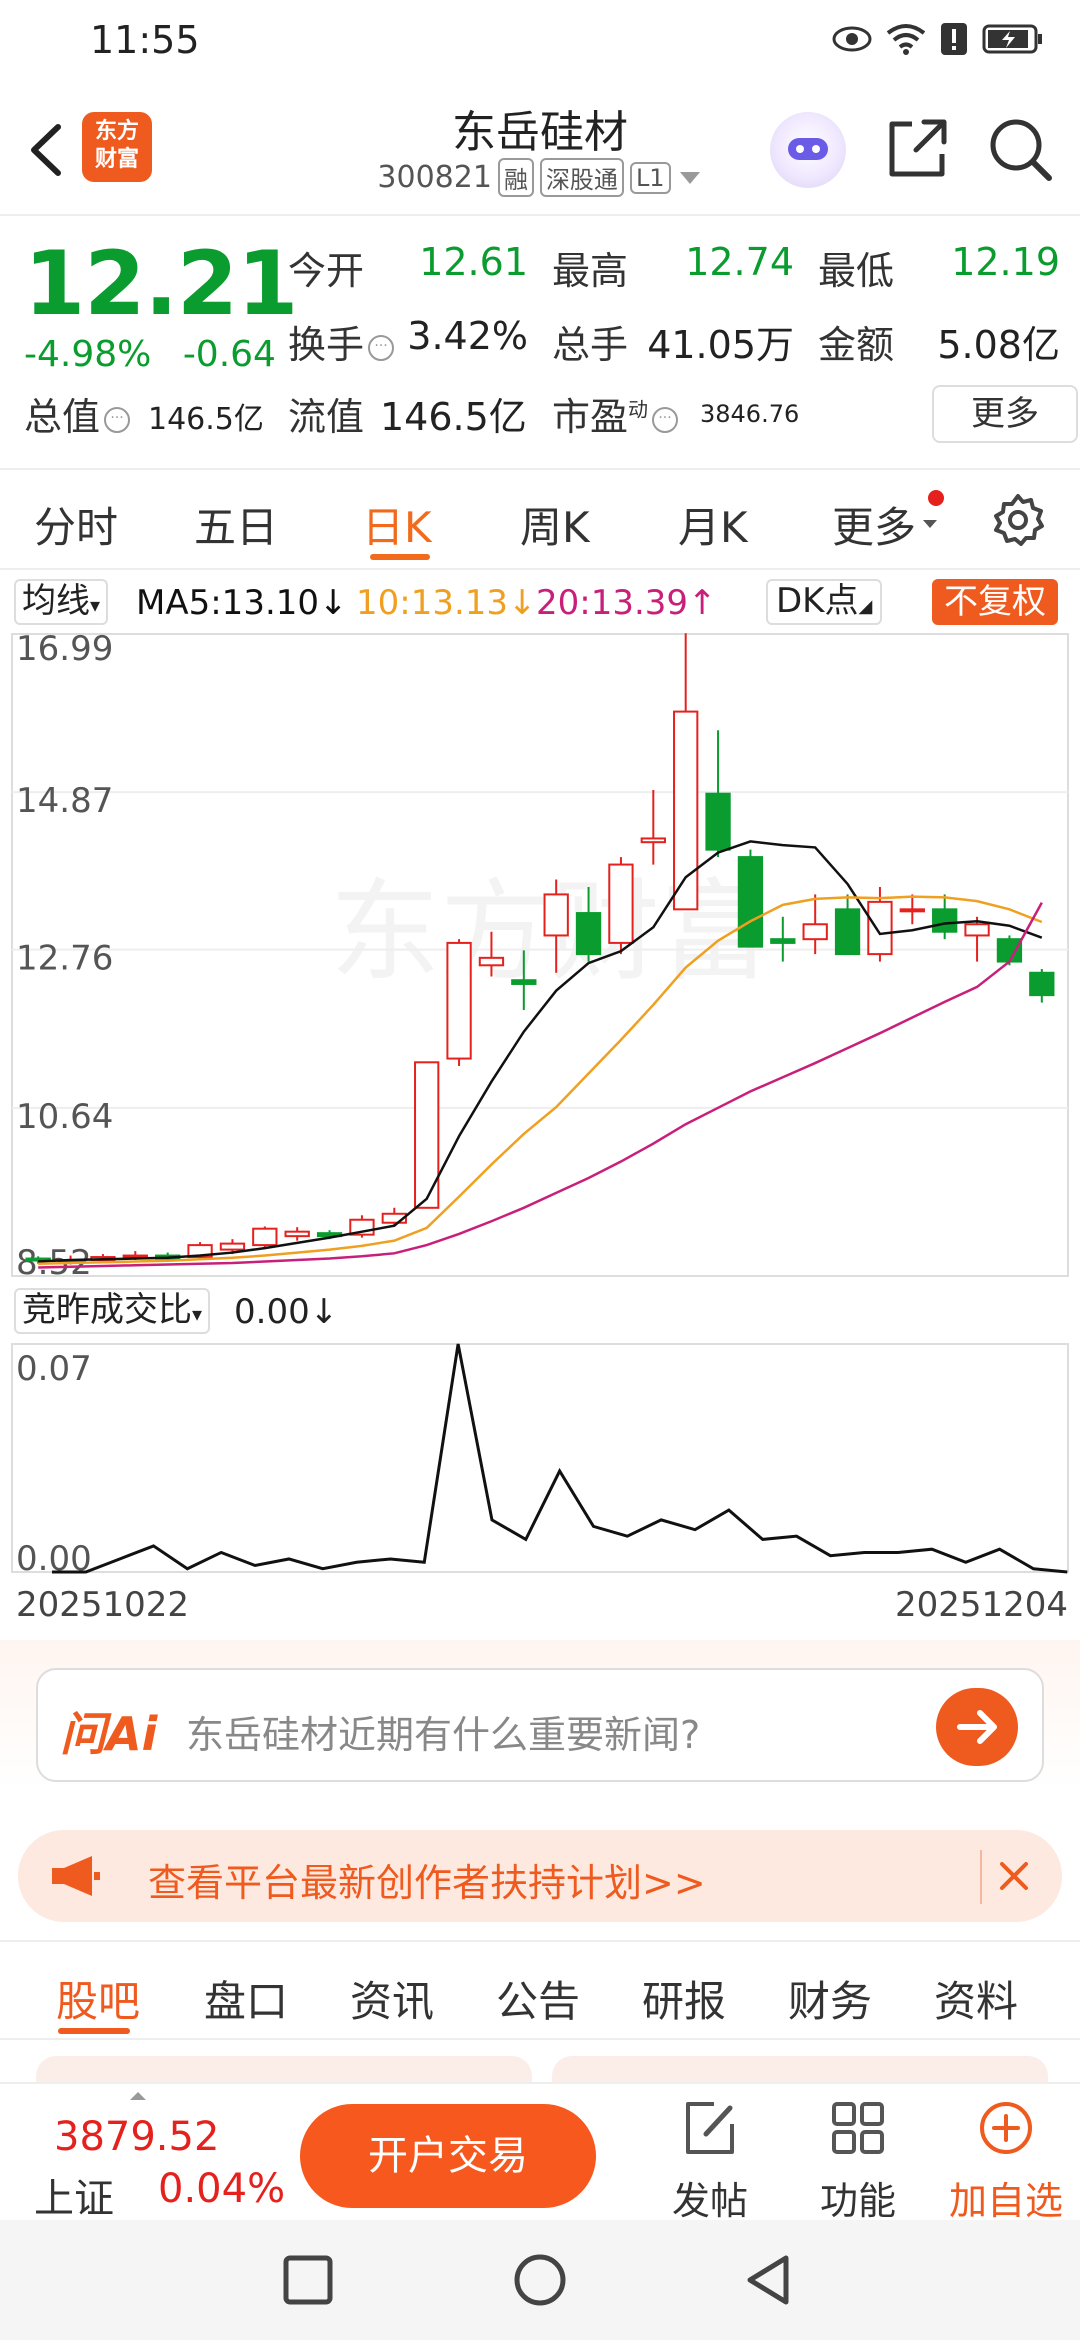  I want to click on dk-point-button: DK点◢, so click(824, 602).